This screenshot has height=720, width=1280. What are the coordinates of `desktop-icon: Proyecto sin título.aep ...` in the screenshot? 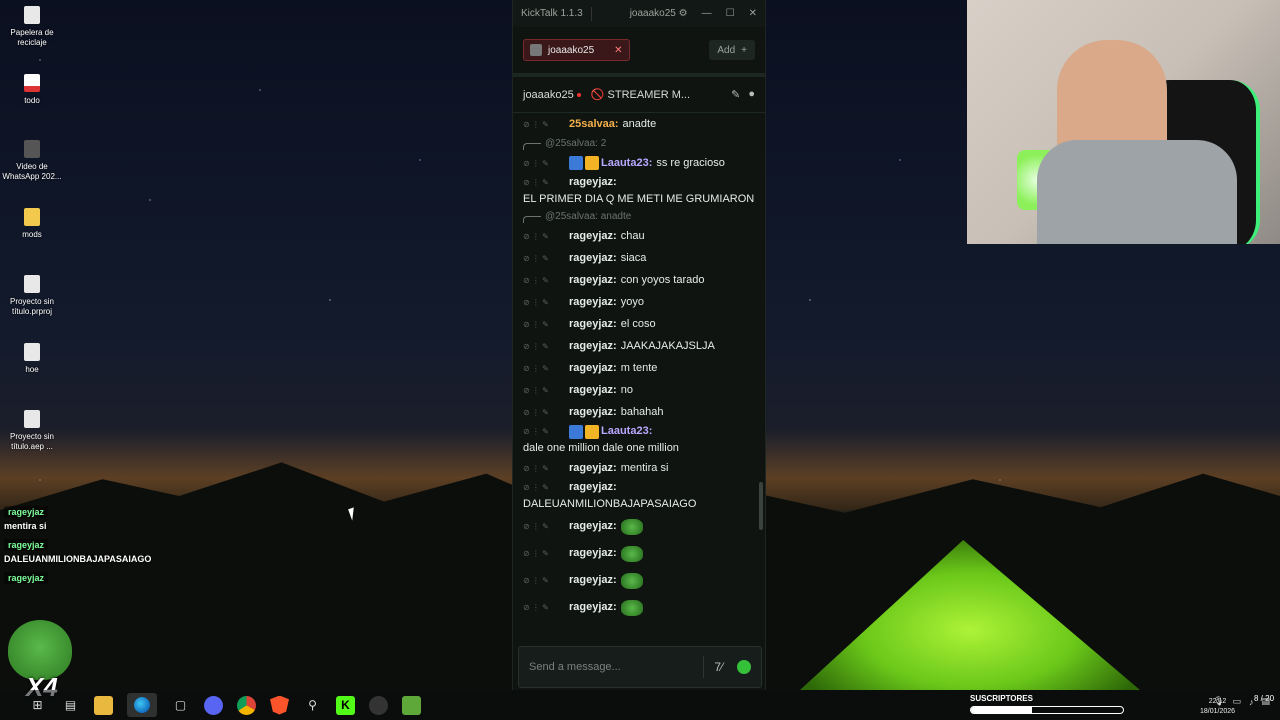 It's located at (32, 431).